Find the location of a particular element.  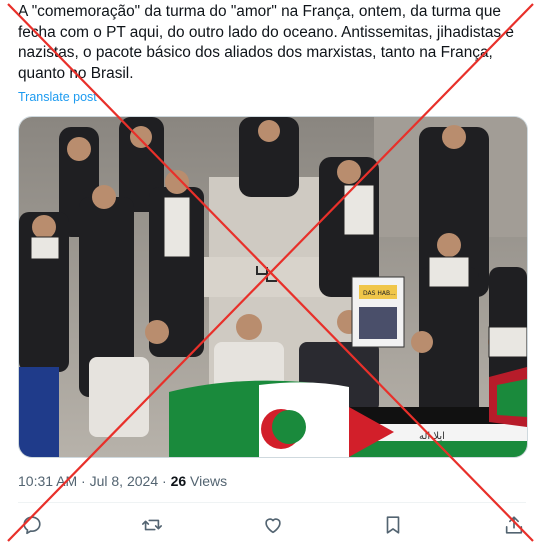

divider is located at coordinates (272, 502).